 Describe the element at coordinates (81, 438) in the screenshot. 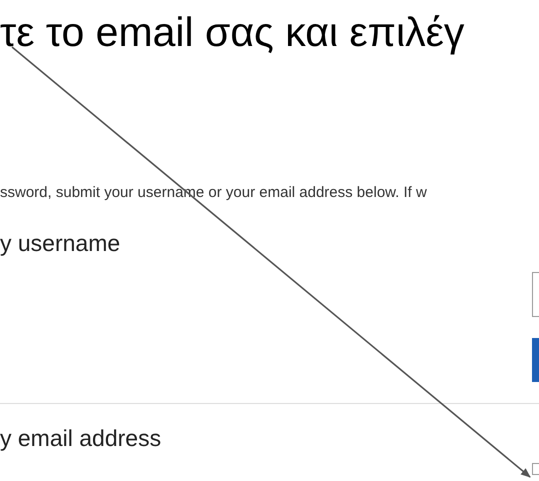

I see `section-heading: y email address` at that location.